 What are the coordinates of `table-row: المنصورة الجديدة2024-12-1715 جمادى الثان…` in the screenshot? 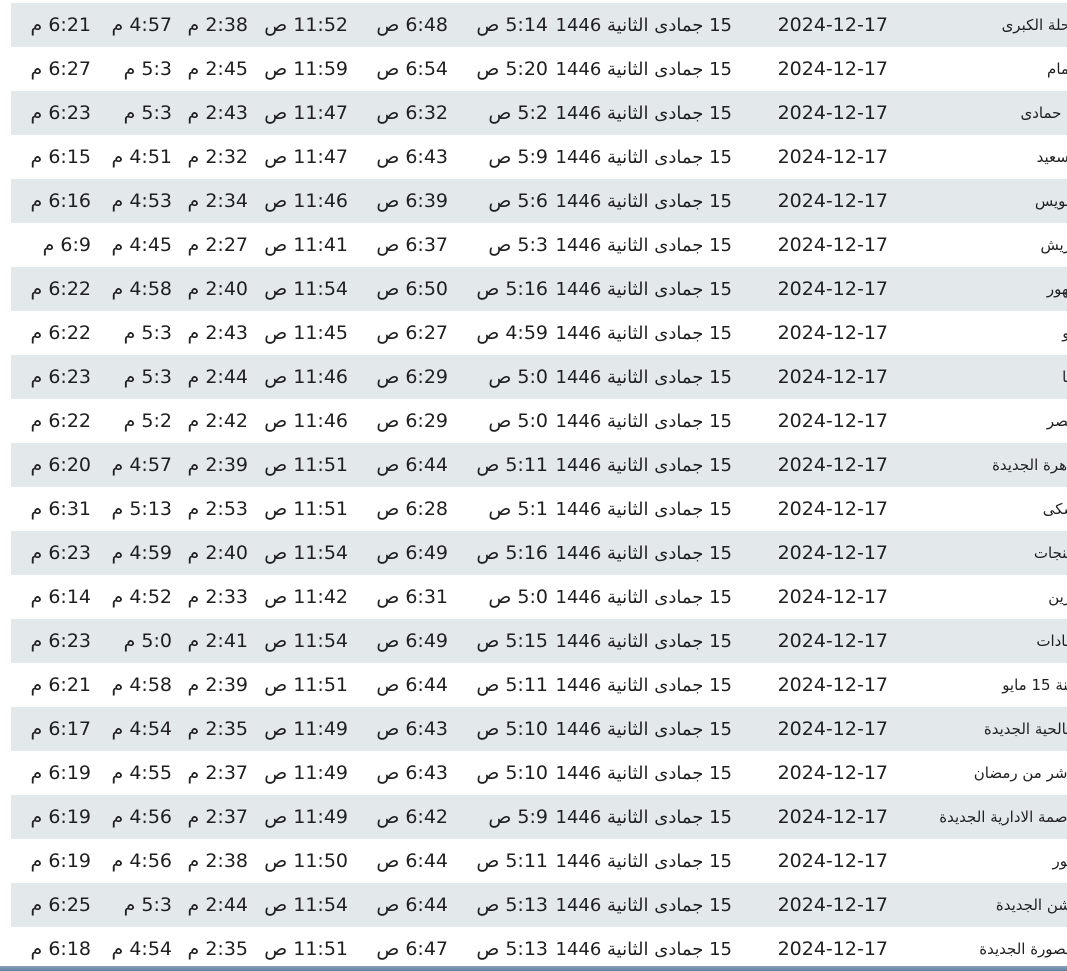 It's located at (539, 949).